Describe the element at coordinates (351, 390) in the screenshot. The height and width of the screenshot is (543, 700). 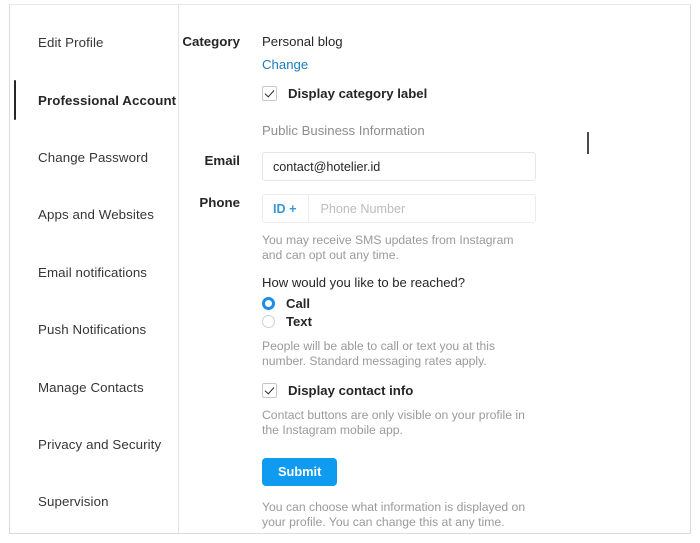
I see `display-contact-info-text: Display contact info` at that location.